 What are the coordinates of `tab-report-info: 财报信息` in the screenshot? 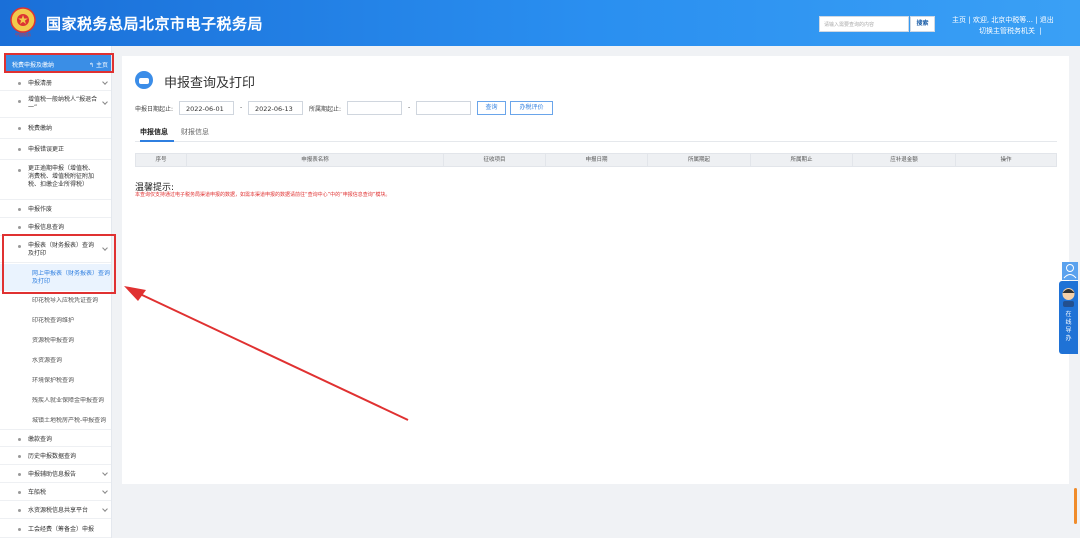 It's located at (195, 132).